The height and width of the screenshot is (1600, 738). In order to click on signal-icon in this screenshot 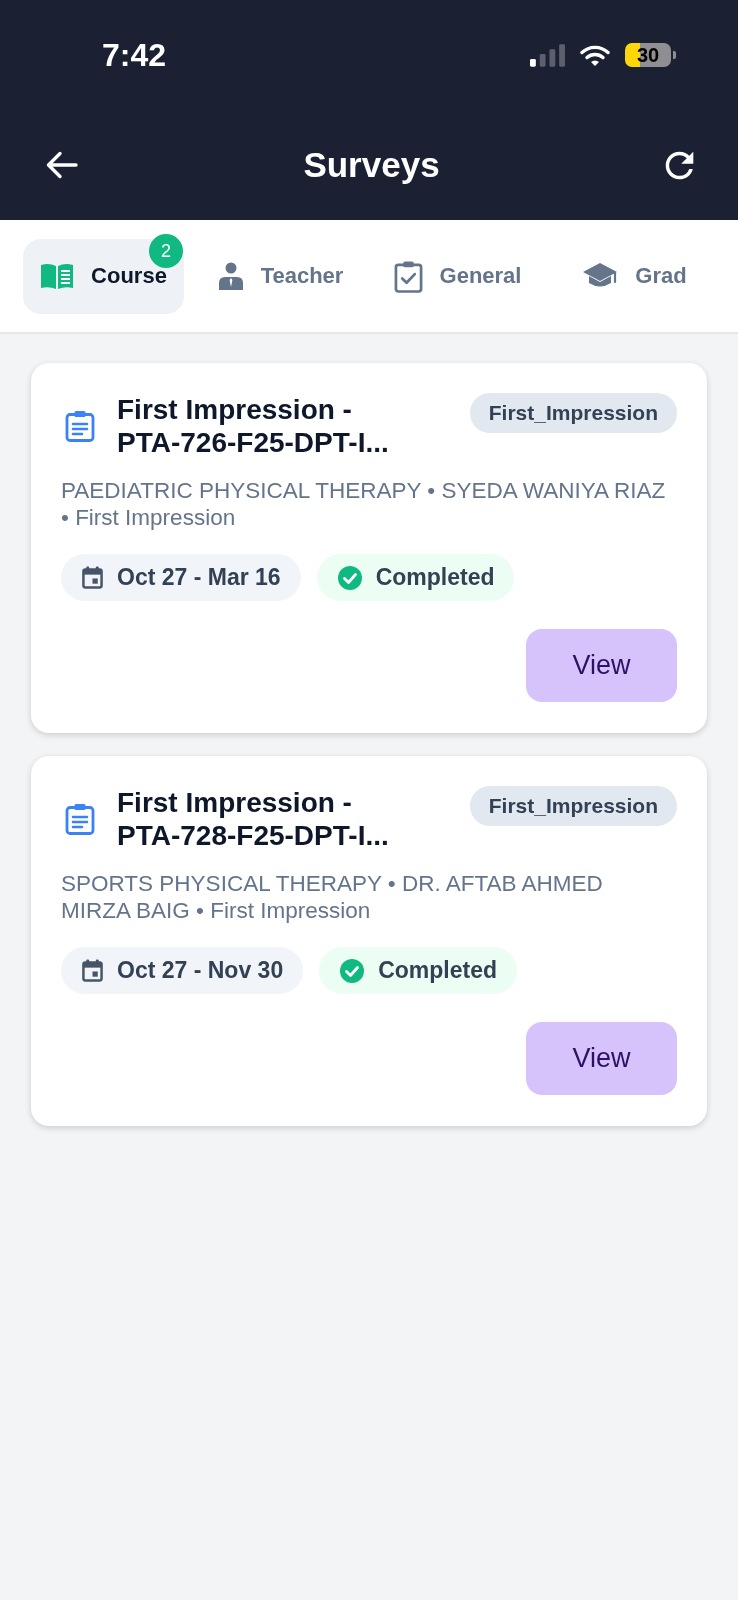, I will do `click(547, 55)`.